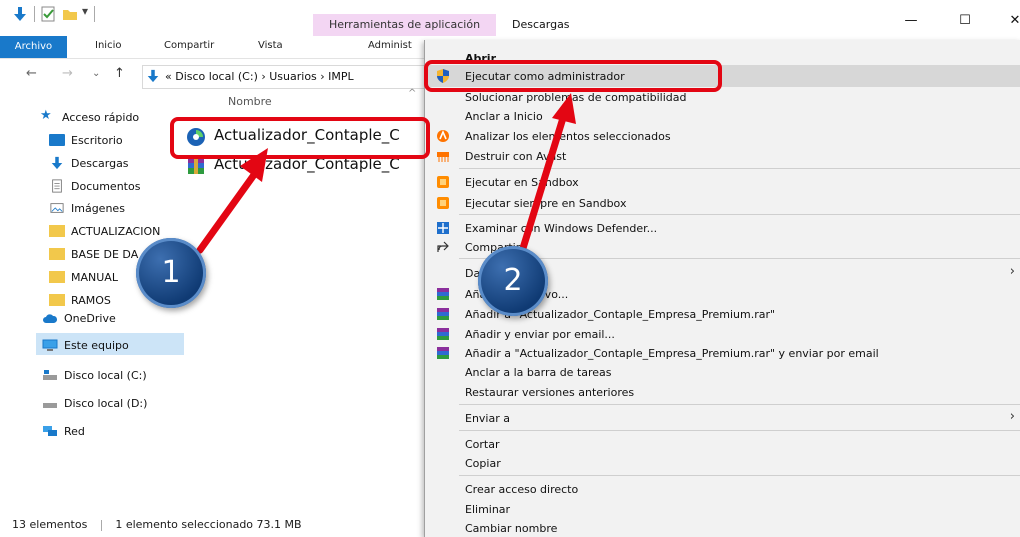 The image size is (1020, 537). I want to click on sidebar-item-acceso-rapido: ★ Acceso rápido, so click(90, 116).